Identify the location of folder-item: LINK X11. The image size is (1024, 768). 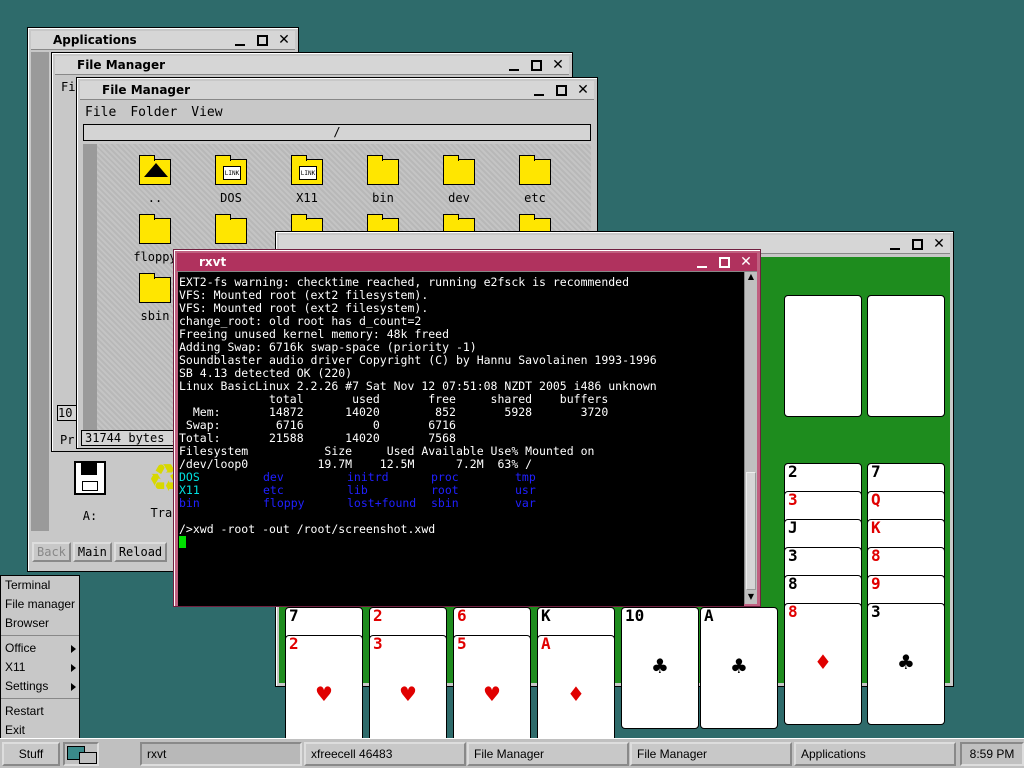
(307, 180).